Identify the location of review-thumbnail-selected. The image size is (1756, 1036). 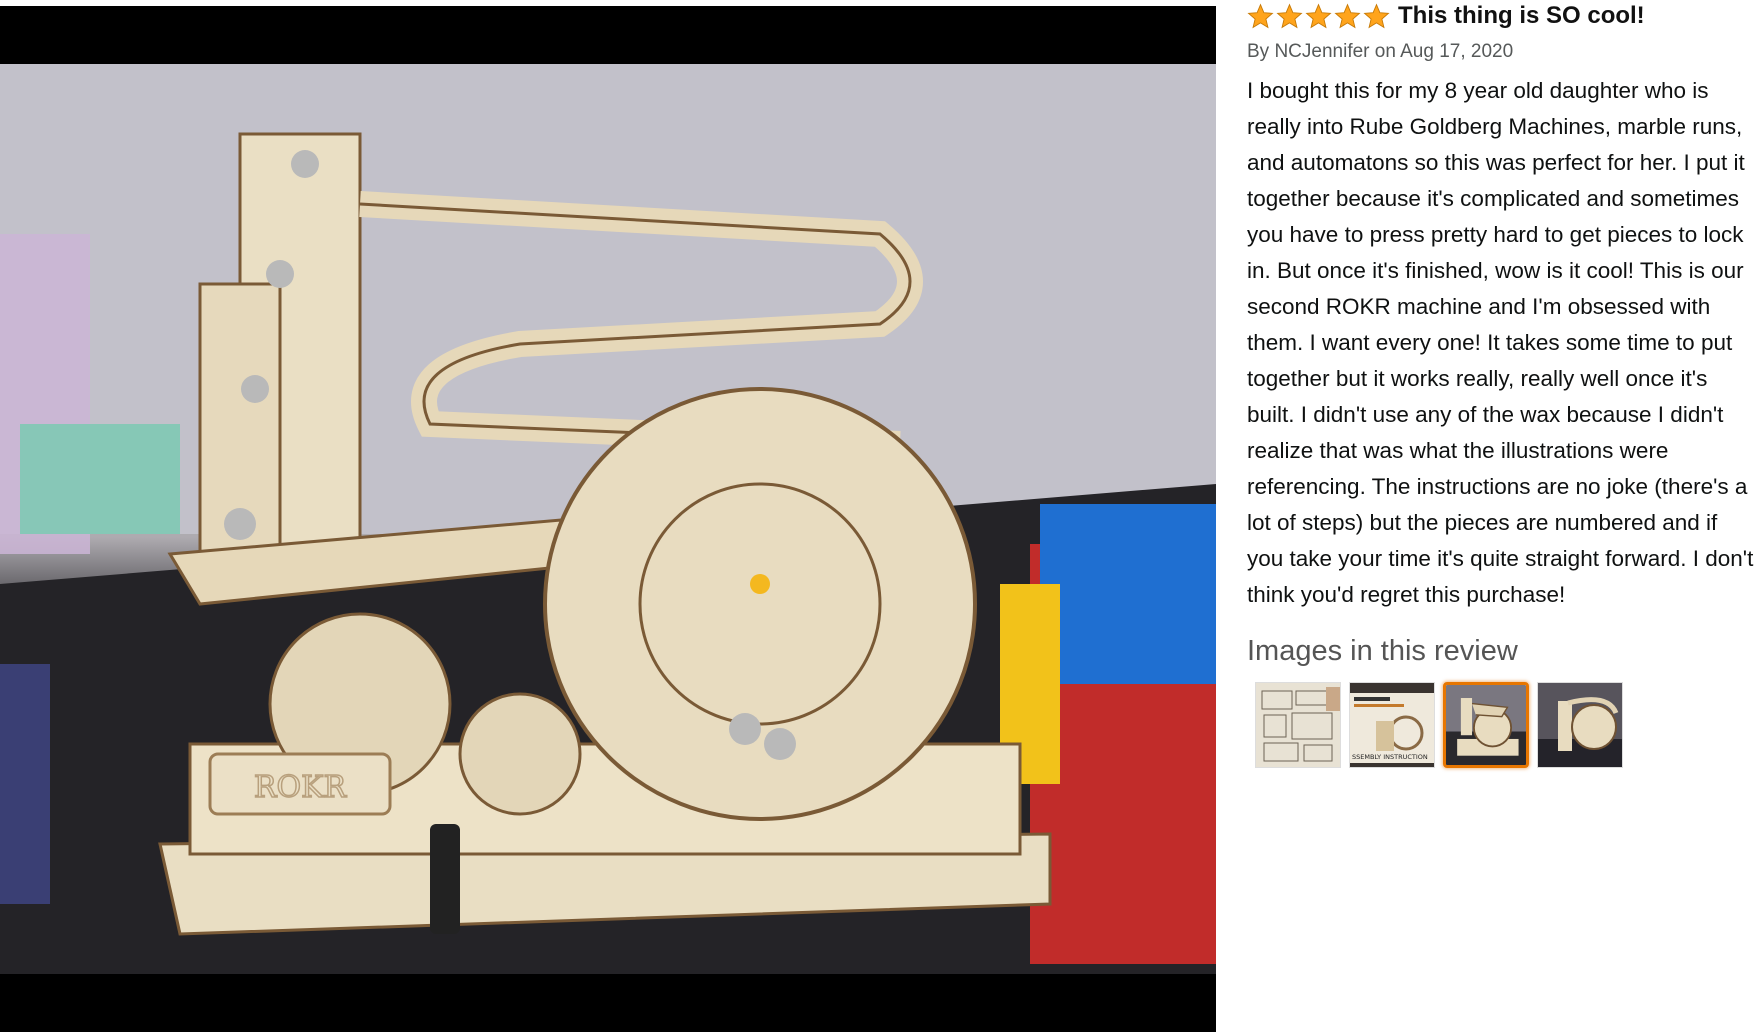
(1486, 725).